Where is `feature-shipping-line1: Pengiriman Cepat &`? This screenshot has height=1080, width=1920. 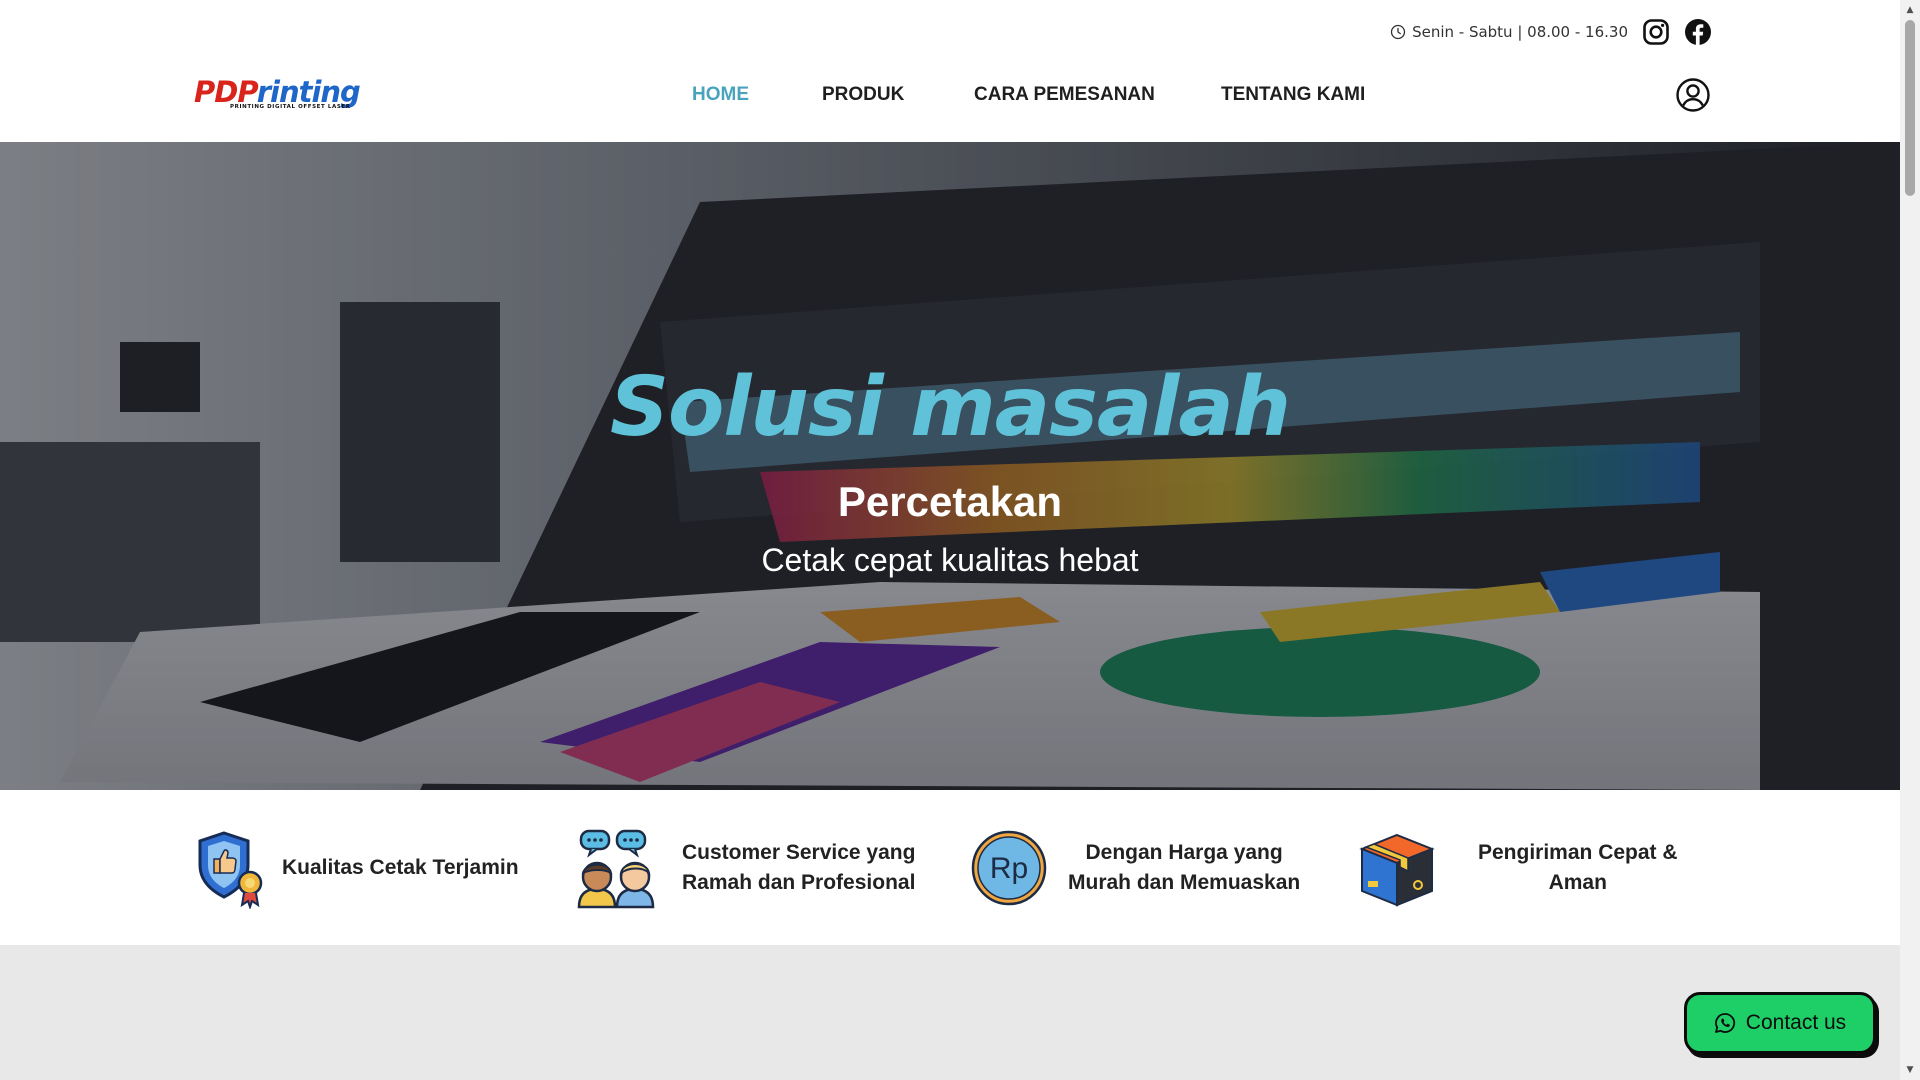
feature-shipping-line1: Pengiriman Cepat & is located at coordinates (1578, 852).